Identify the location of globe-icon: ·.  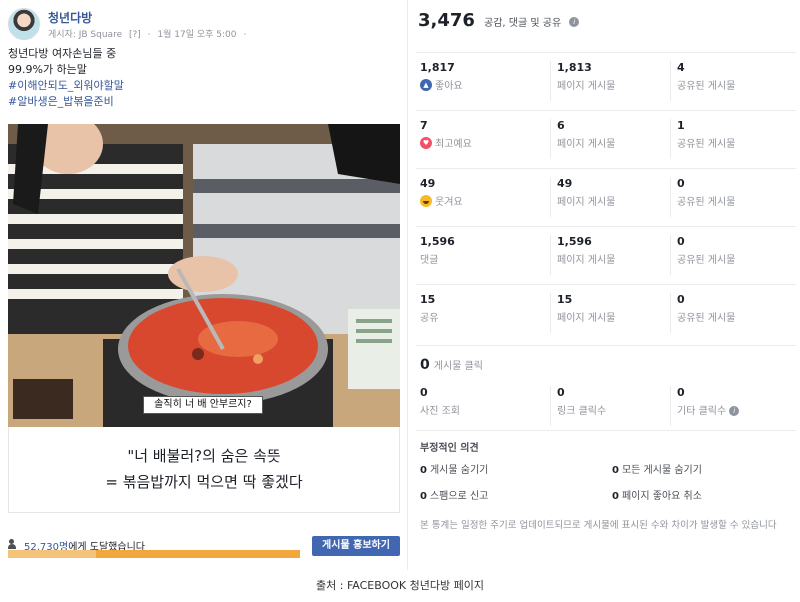
(245, 35).